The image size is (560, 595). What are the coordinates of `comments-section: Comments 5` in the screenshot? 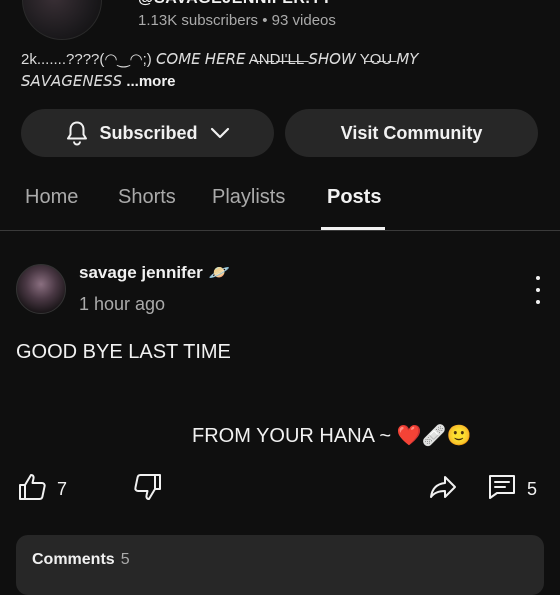 It's located at (280, 565).